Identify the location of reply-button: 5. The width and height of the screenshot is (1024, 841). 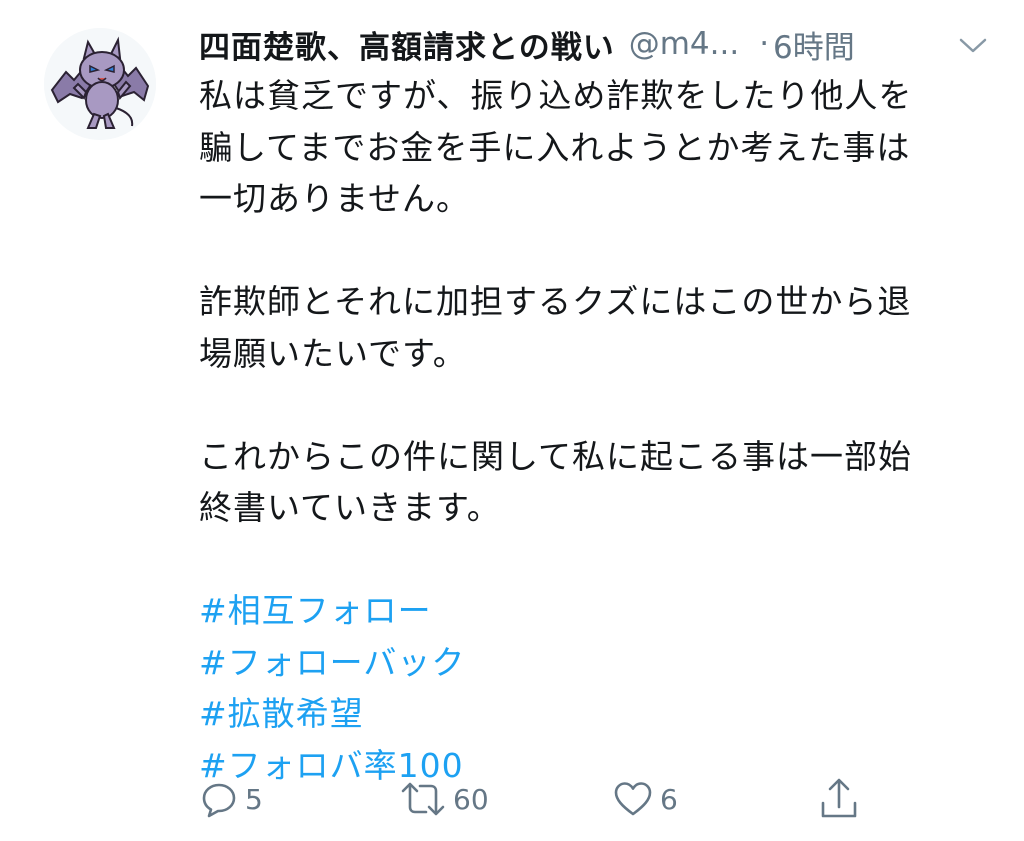
(231, 799).